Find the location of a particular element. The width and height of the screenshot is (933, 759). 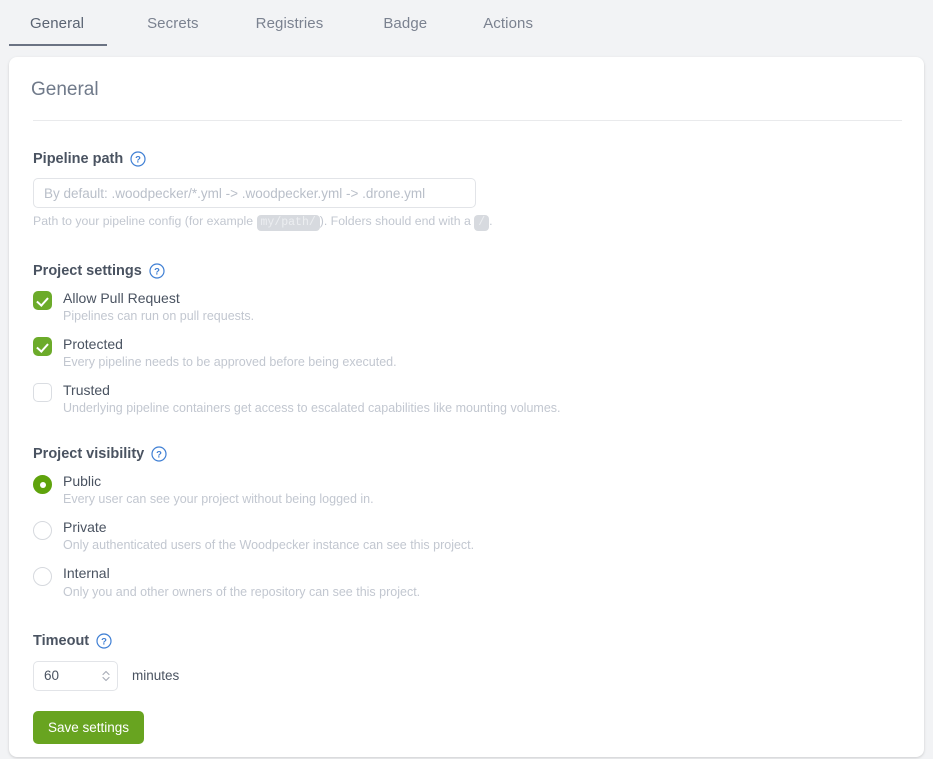

option-title: Private is located at coordinates (85, 527).